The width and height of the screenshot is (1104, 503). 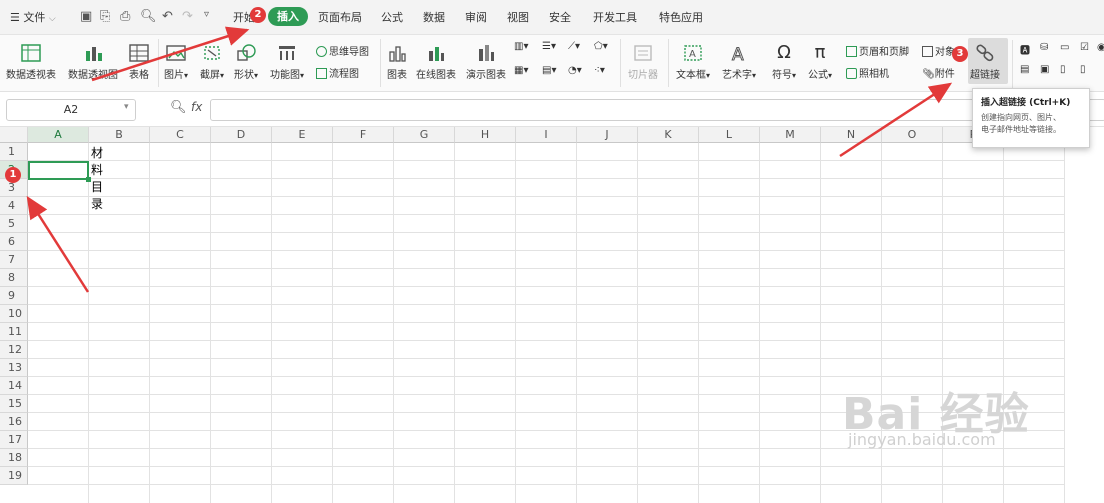 I want to click on row-header-11: 11, so click(x=14, y=332).